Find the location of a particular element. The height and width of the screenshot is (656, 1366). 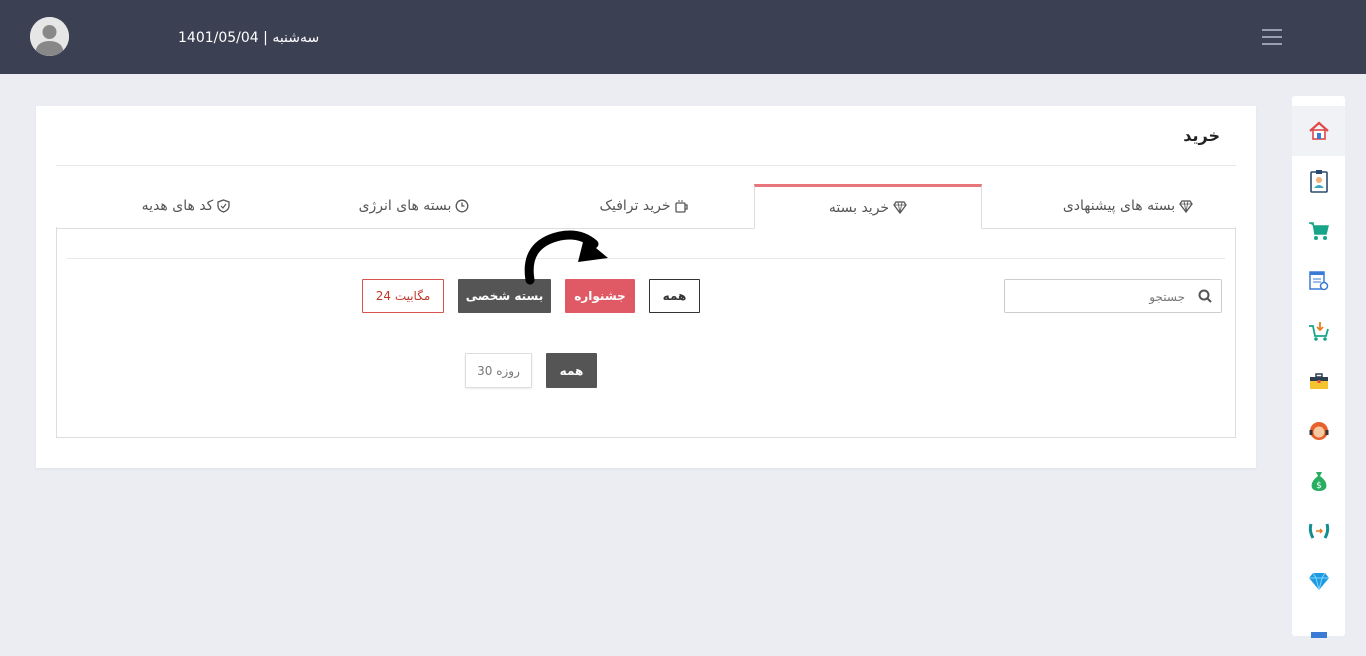

tab-gift-codes: کد های هدیه is located at coordinates (186, 206).